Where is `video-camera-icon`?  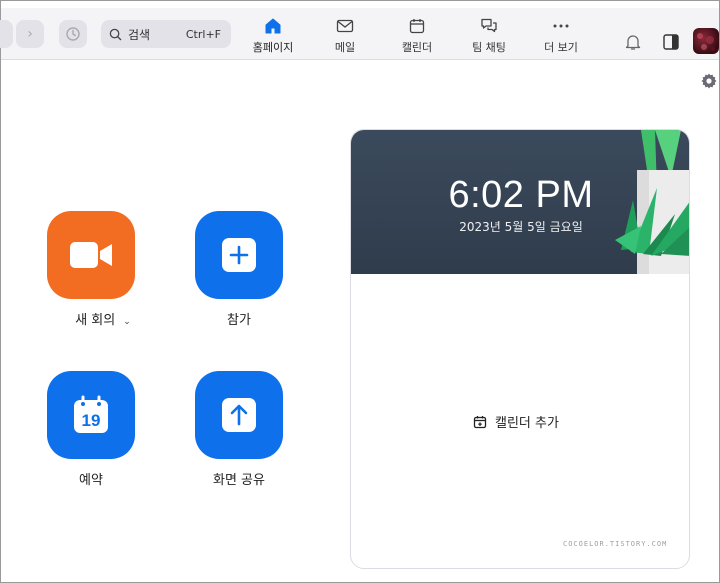 video-camera-icon is located at coordinates (91, 255).